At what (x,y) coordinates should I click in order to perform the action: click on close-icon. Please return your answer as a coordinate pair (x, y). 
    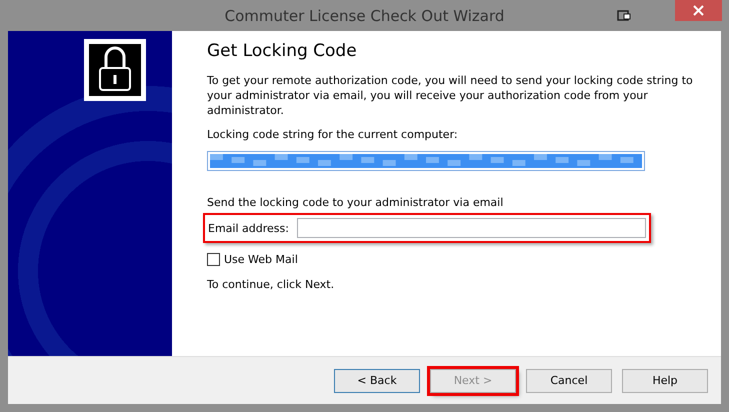
    Looking at the image, I should click on (698, 10).